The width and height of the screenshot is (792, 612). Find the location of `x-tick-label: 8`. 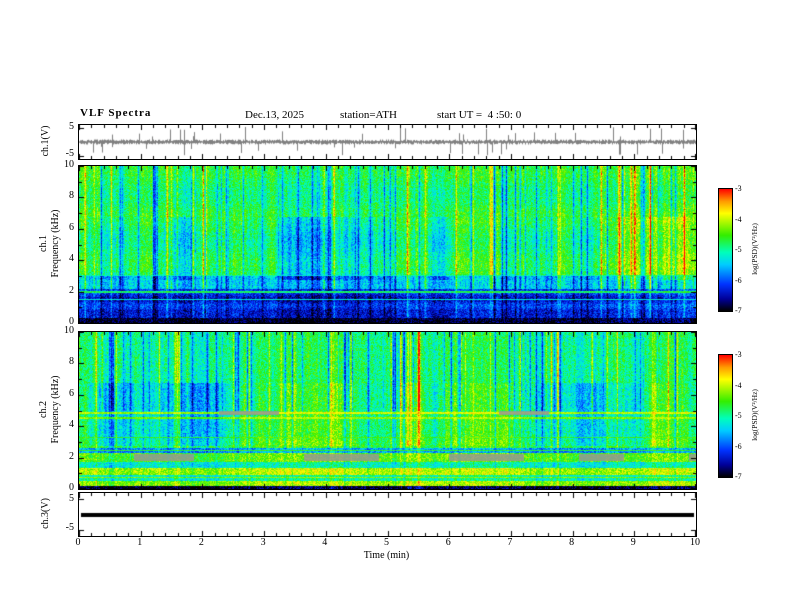

x-tick-label: 8 is located at coordinates (572, 542).